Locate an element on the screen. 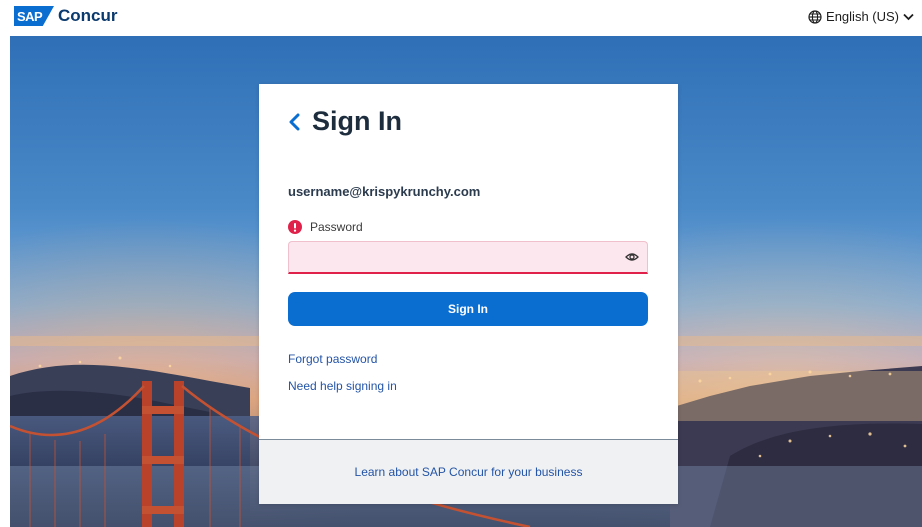 Image resolution: width=922 pixels, height=527 pixels. top-bar: SAP Concur English (US) is located at coordinates (461, 18).